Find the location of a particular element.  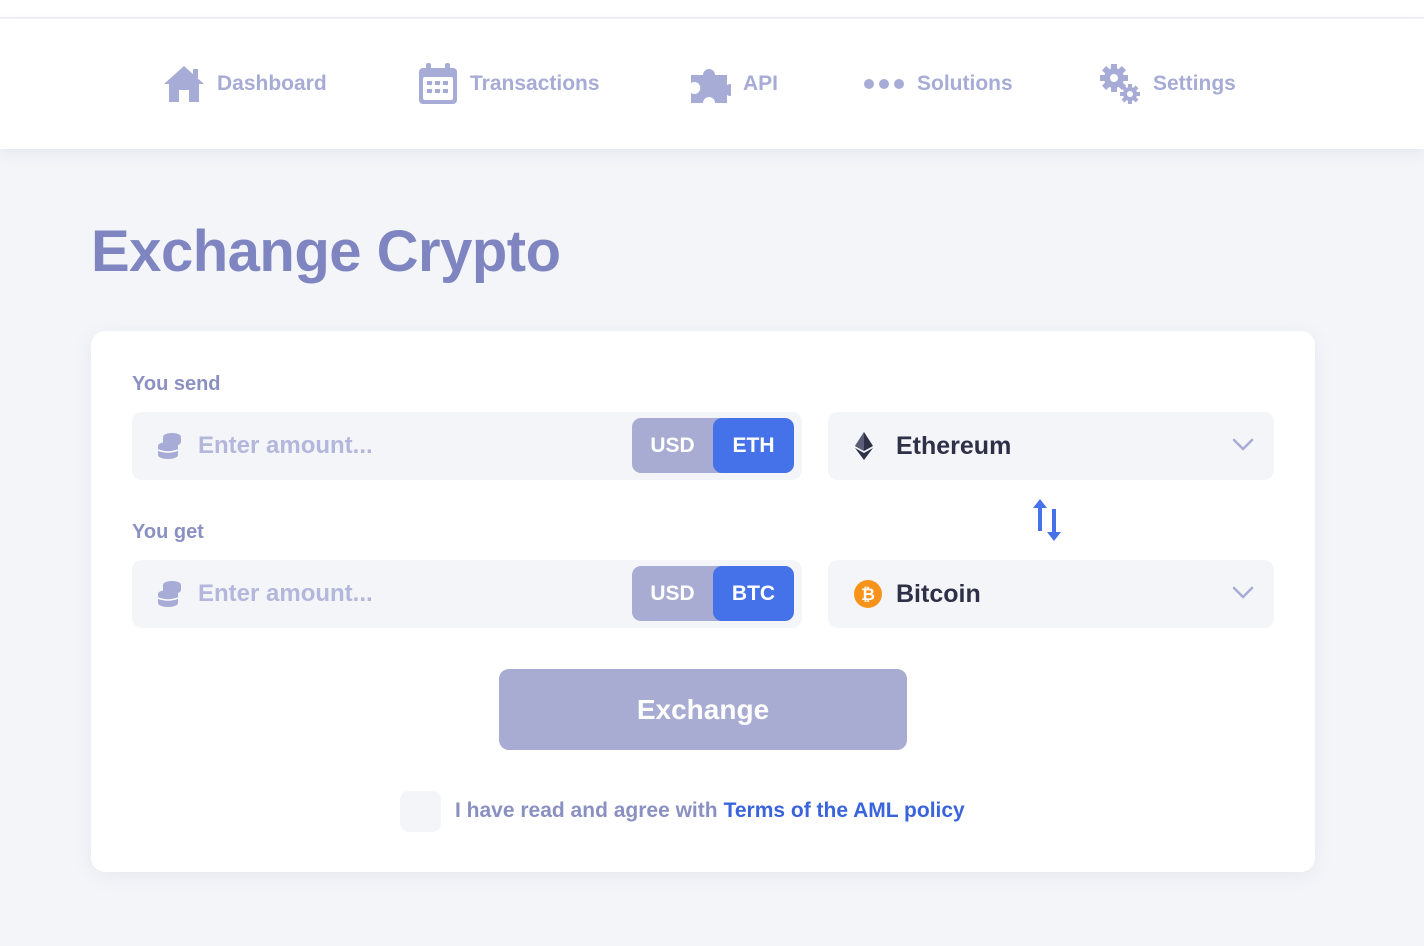

aml-policy-link: Terms of the AML policy is located at coordinates (844, 810).